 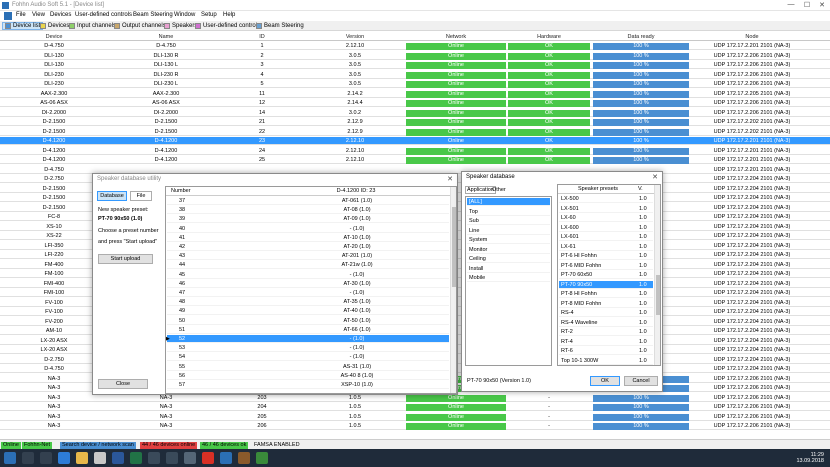 I want to click on menu-file: File, so click(x=21, y=15).